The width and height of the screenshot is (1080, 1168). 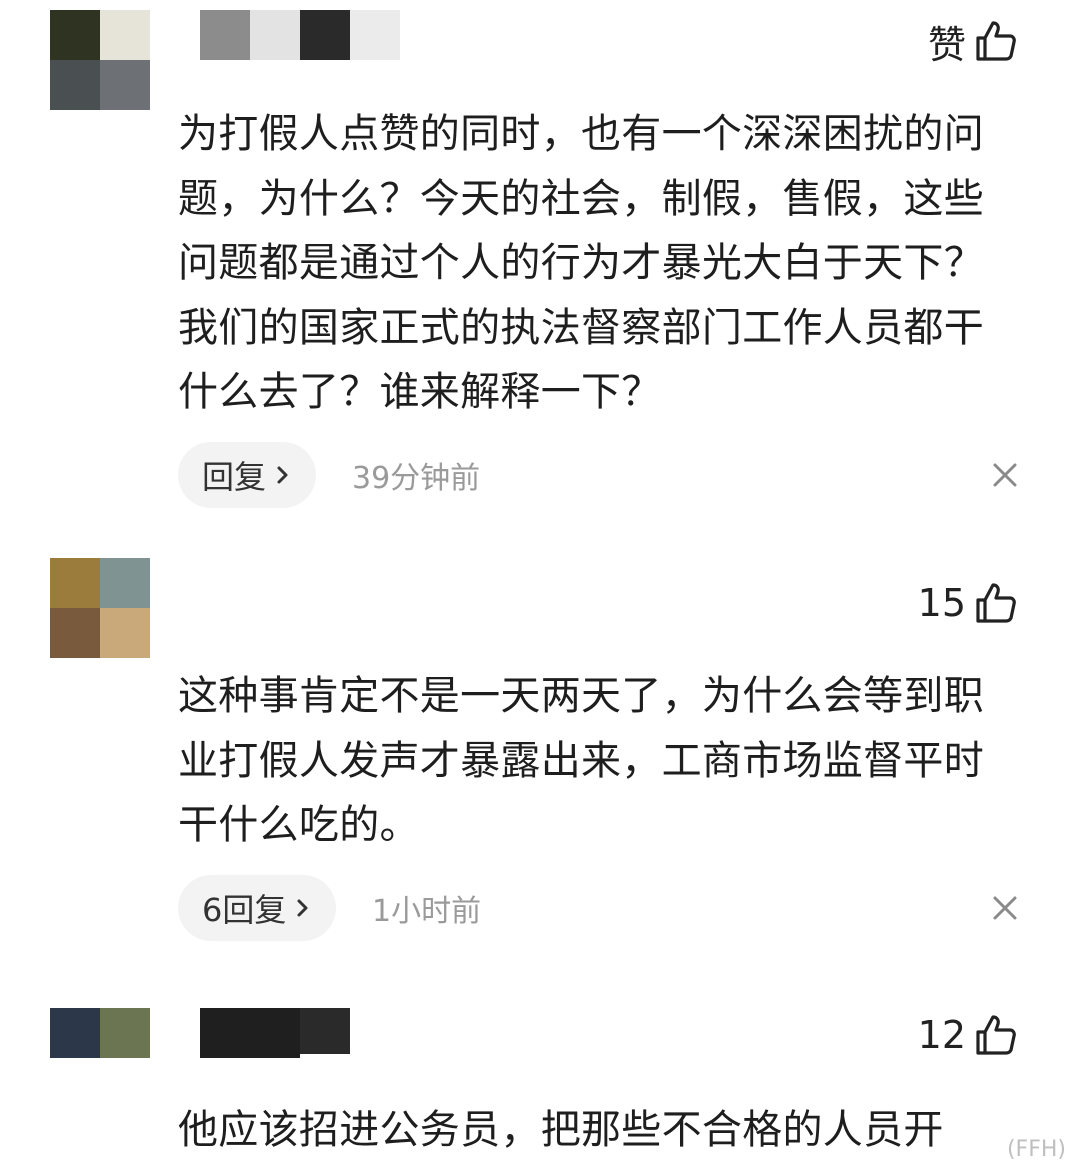 I want to click on timestamp: 39分钟前, so click(x=416, y=478).